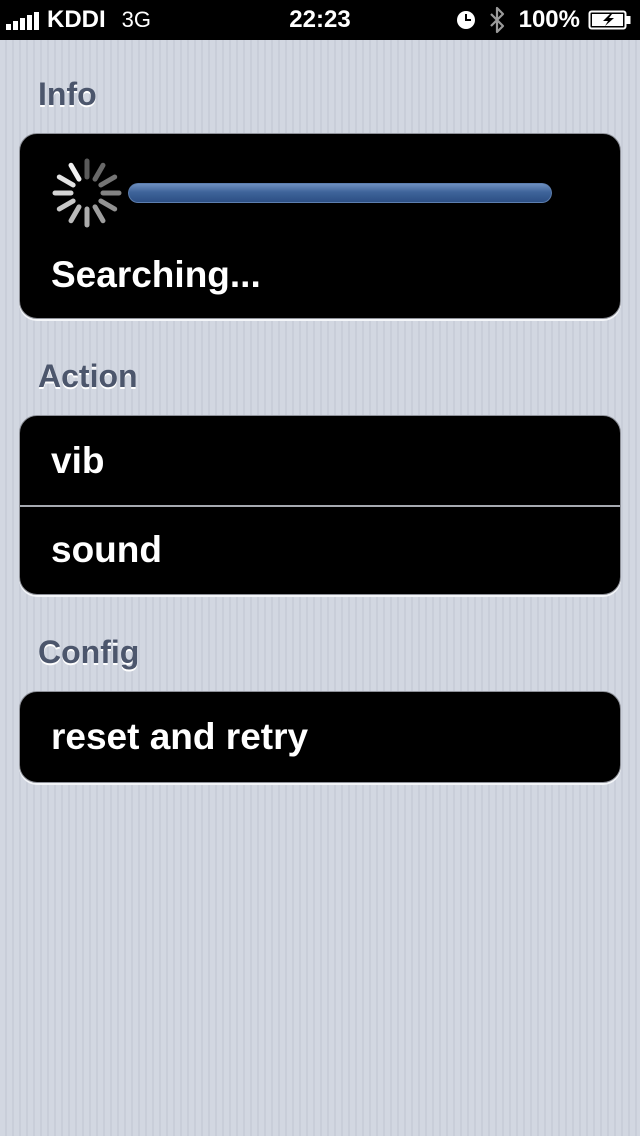 This screenshot has height=1136, width=640. What do you see at coordinates (180, 736) in the screenshot?
I see `config-item-label: reset and retry` at bounding box center [180, 736].